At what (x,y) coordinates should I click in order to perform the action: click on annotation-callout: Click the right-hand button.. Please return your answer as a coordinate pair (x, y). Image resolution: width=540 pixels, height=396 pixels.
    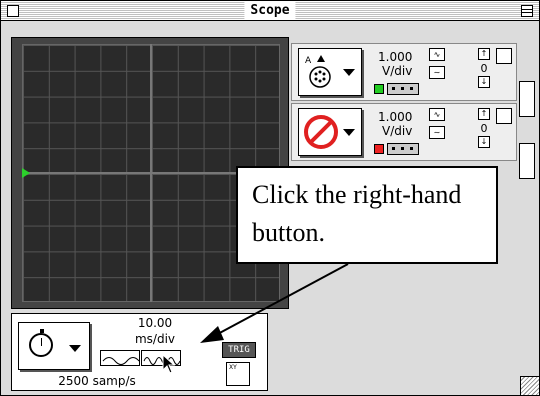
    Looking at the image, I should click on (367, 215).